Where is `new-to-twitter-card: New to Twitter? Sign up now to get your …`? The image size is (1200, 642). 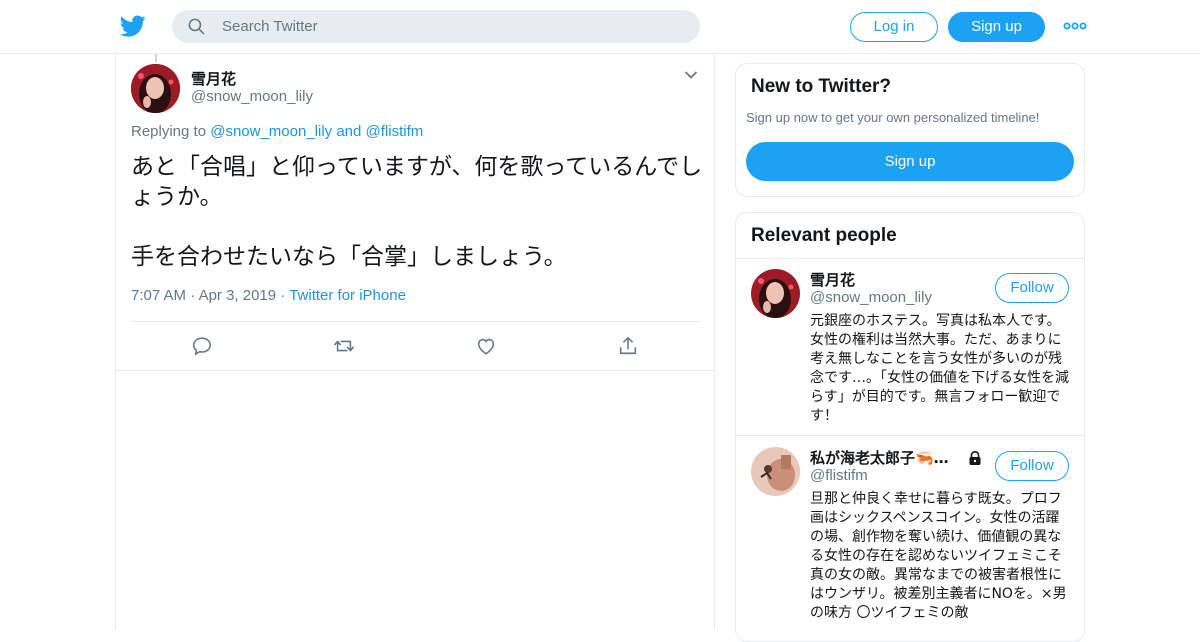
new-to-twitter-card: New to Twitter? Sign up now to get your … is located at coordinates (910, 130).